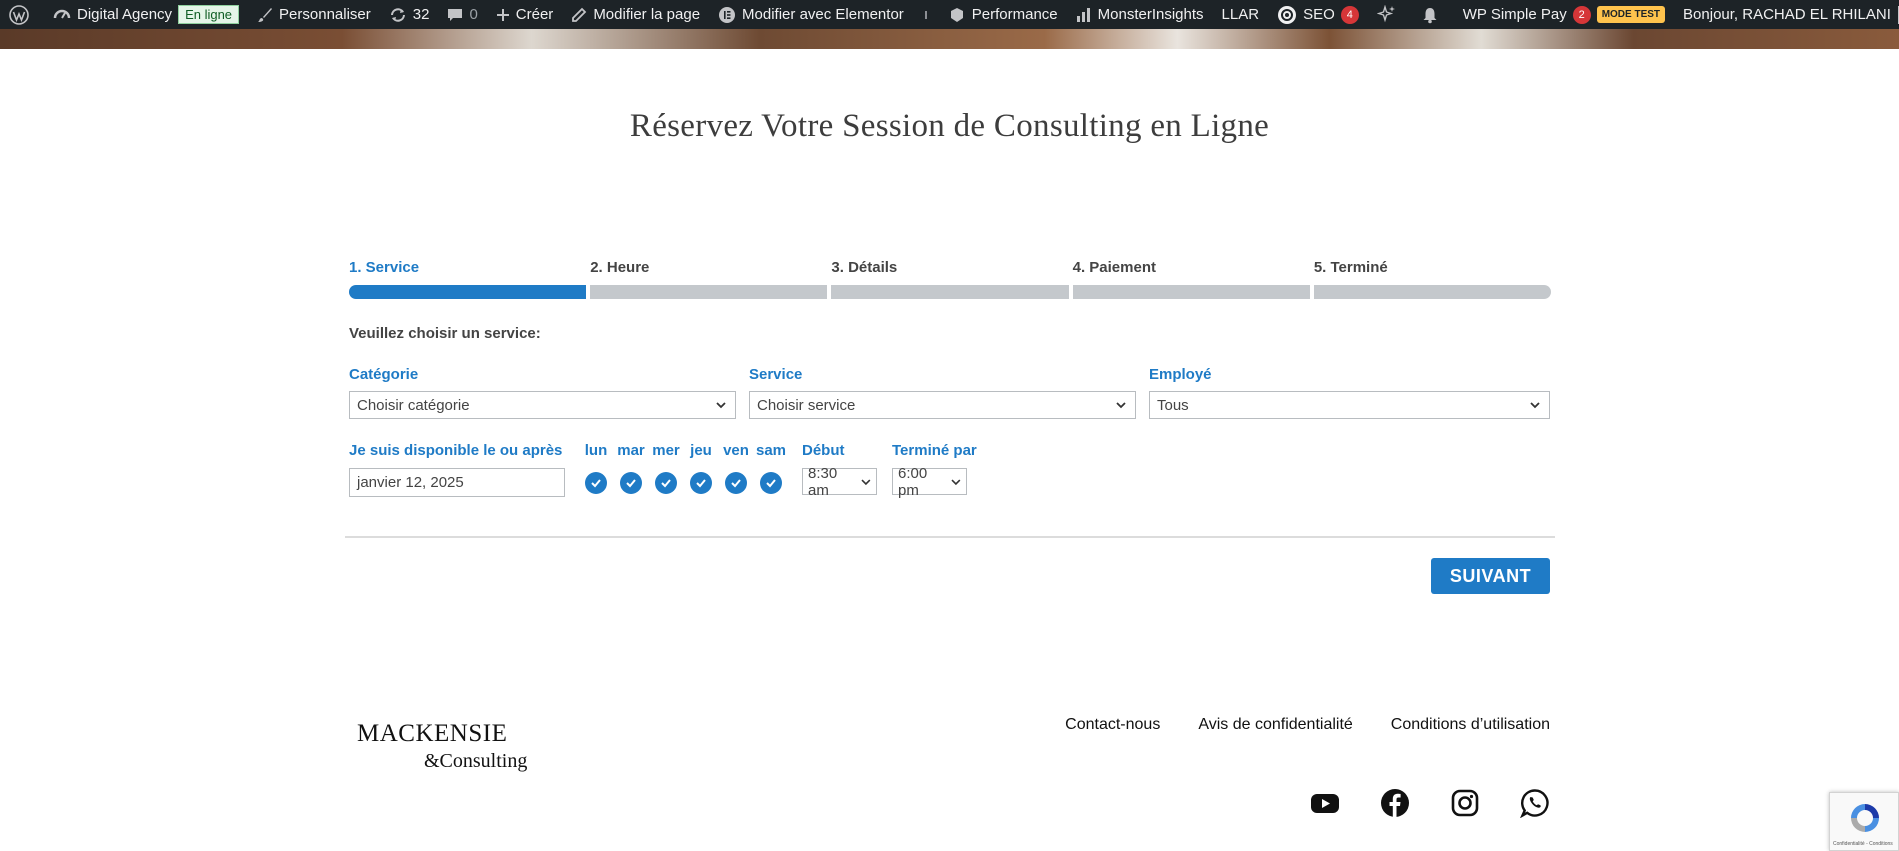 The height and width of the screenshot is (851, 1899). I want to click on recaptcha-badge: Confidentialité - Conditions, so click(1864, 821).